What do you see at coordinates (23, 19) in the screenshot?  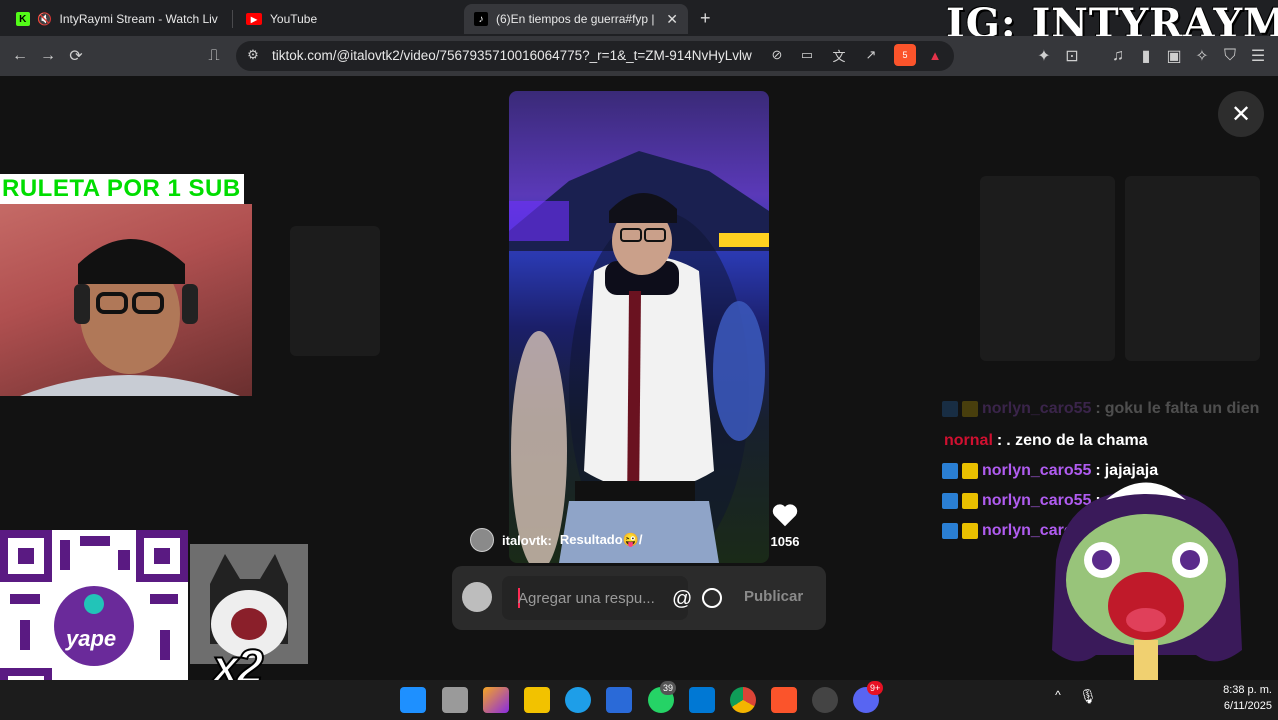 I see `kick-icon: K` at bounding box center [23, 19].